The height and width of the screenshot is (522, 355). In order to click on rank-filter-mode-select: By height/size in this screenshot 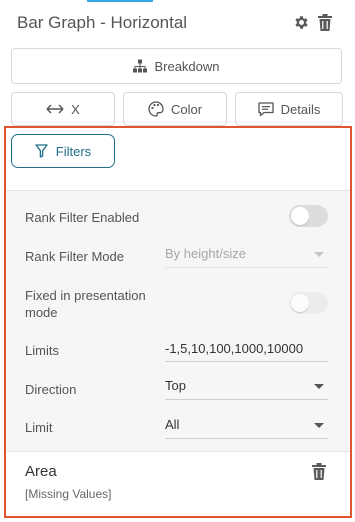, I will do `click(246, 255)`.